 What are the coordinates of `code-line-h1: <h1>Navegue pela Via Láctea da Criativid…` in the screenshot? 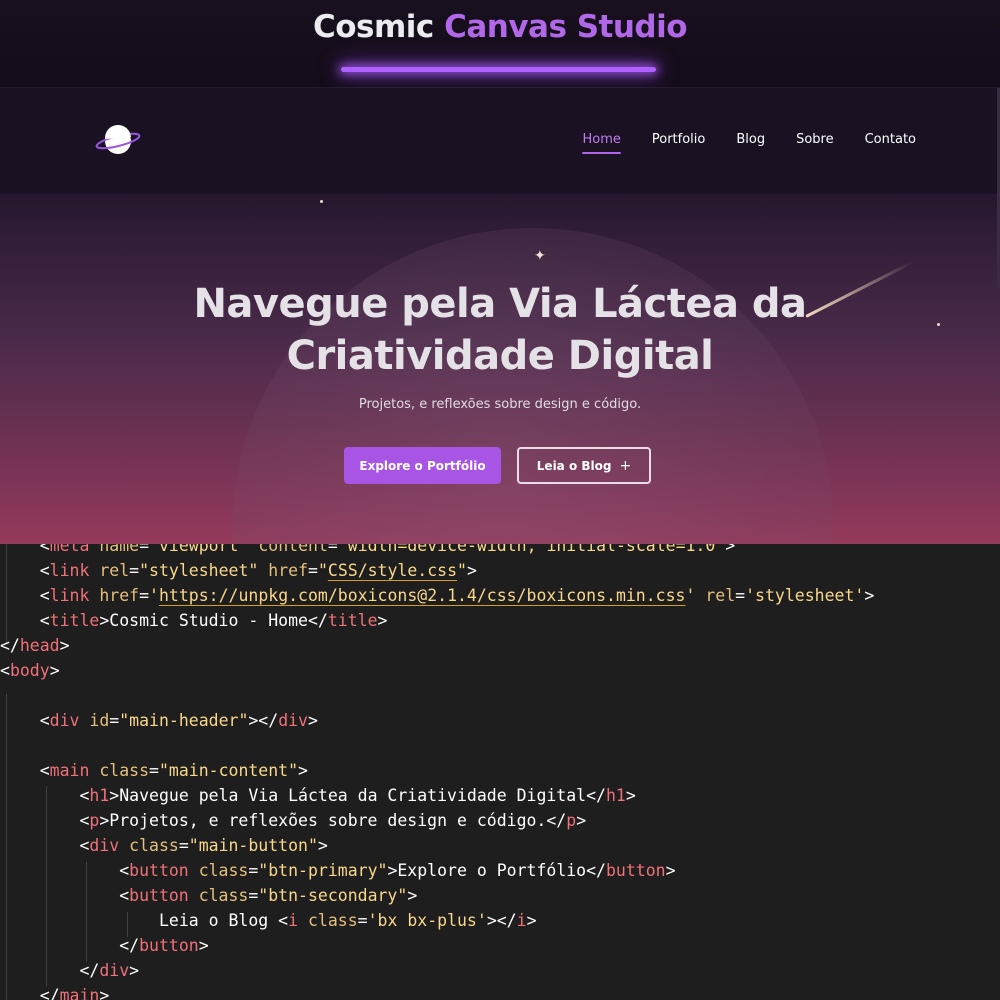 It's located at (318, 795).